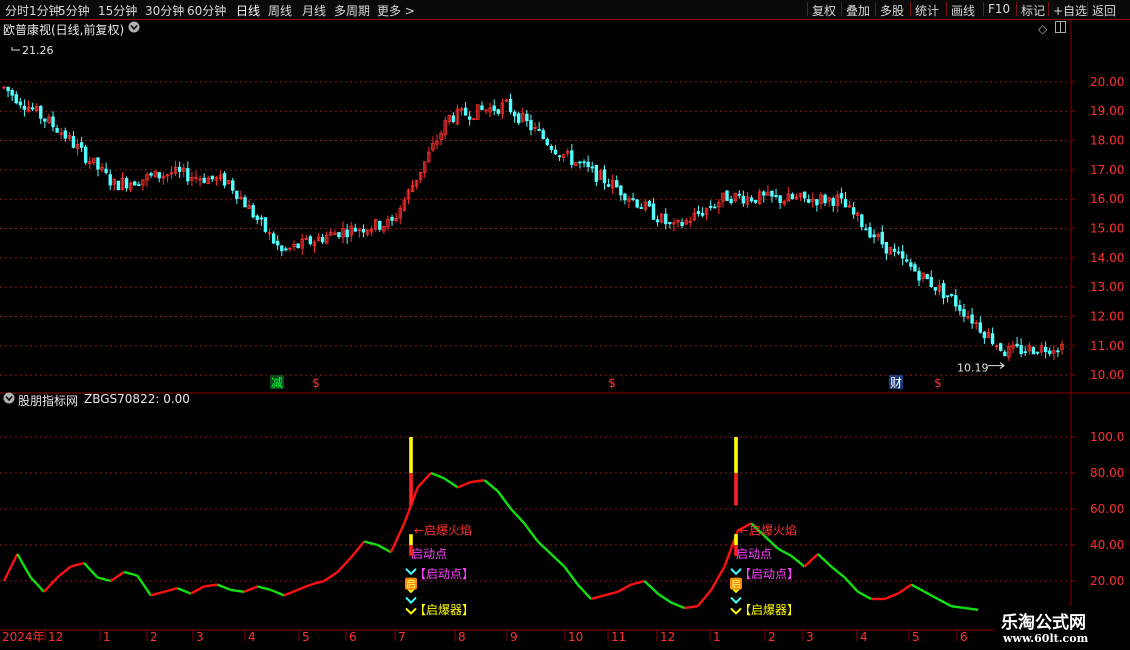  Describe the element at coordinates (717, 637) in the screenshot. I see `date-tick-label: 1` at that location.